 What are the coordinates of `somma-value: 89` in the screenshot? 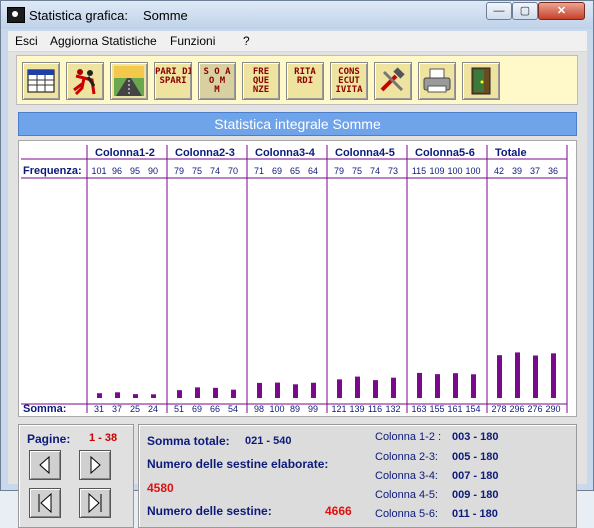 It's located at (295, 409).